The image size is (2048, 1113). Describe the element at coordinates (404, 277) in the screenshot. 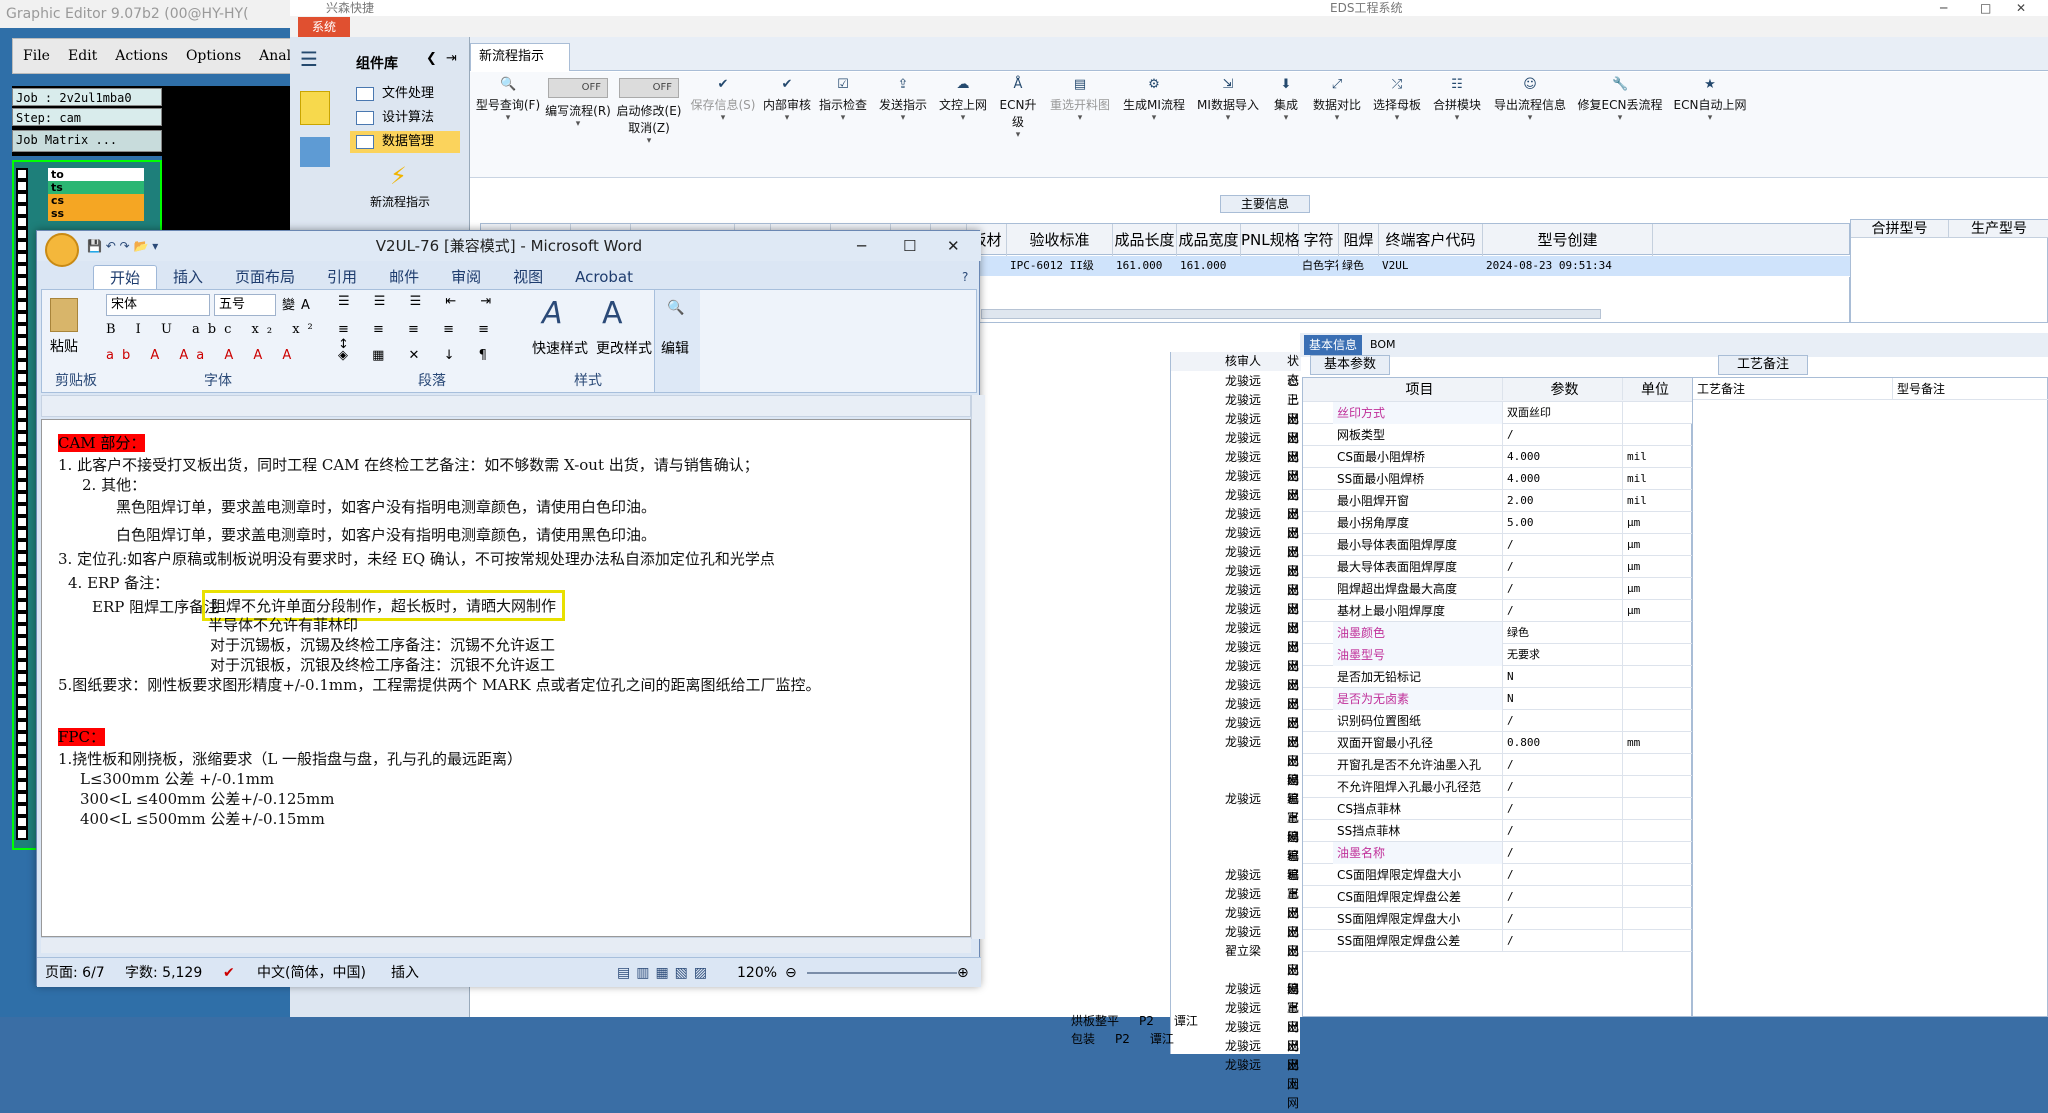

I see `word-tab: 邮件` at that location.